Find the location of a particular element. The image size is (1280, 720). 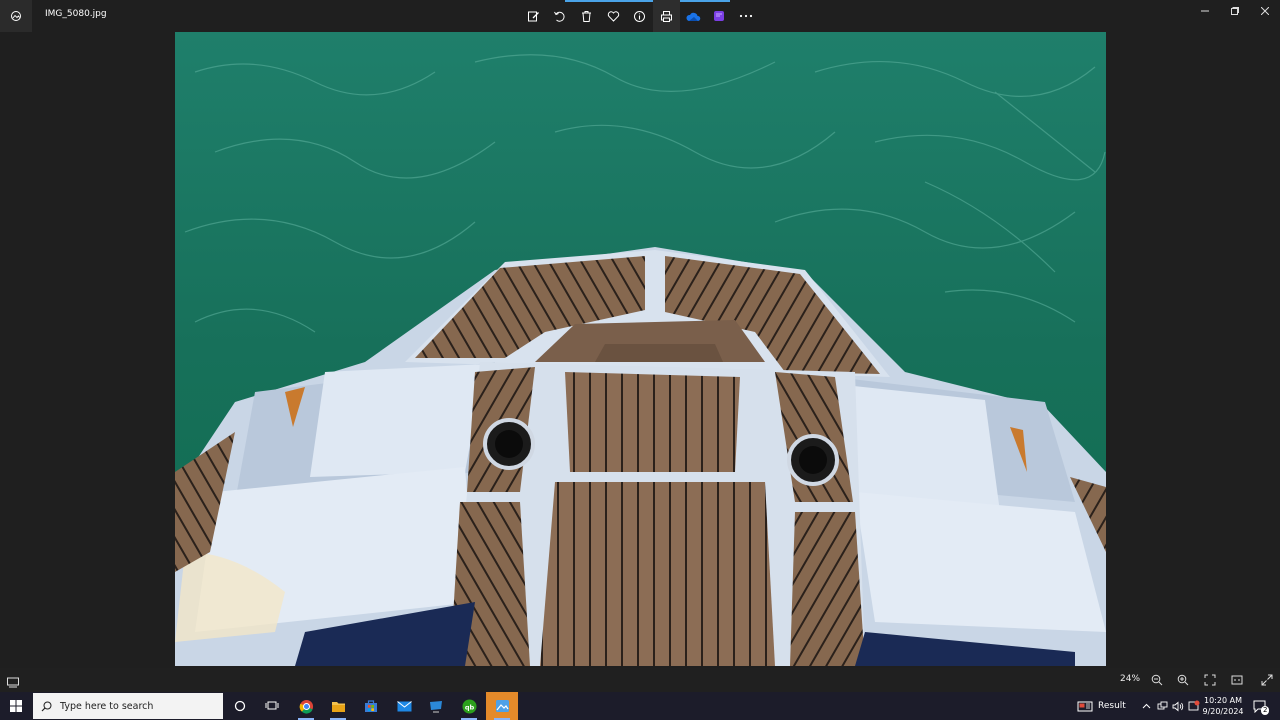

more-button is located at coordinates (746, 16).